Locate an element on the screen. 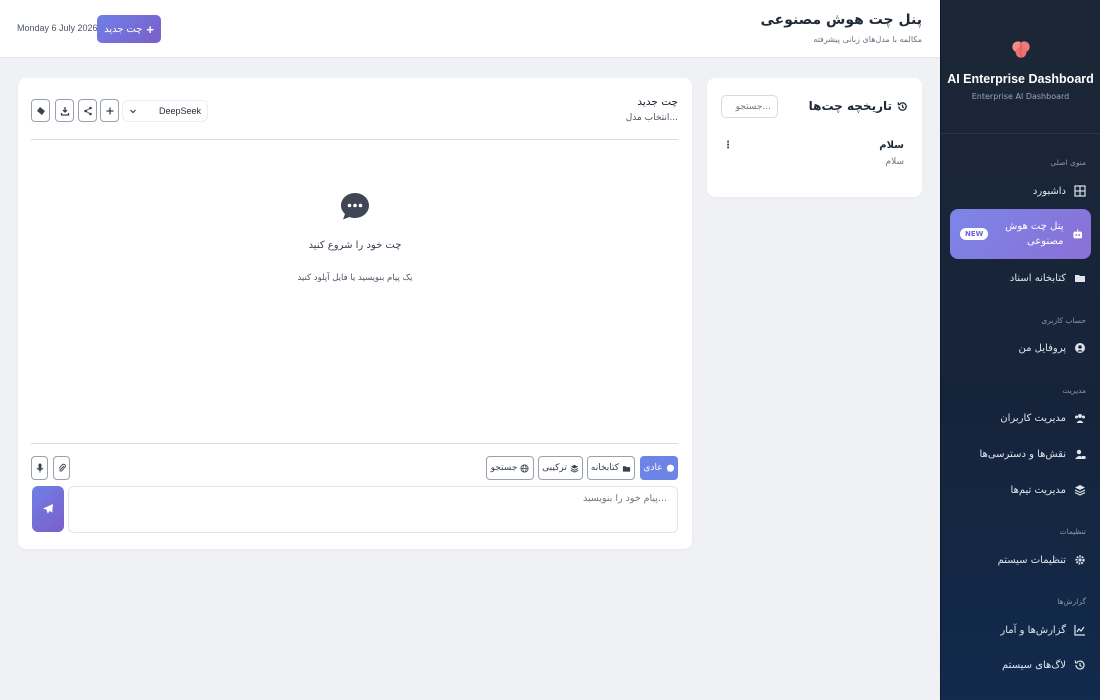  new-chat-label: چت جدید is located at coordinates (123, 29).